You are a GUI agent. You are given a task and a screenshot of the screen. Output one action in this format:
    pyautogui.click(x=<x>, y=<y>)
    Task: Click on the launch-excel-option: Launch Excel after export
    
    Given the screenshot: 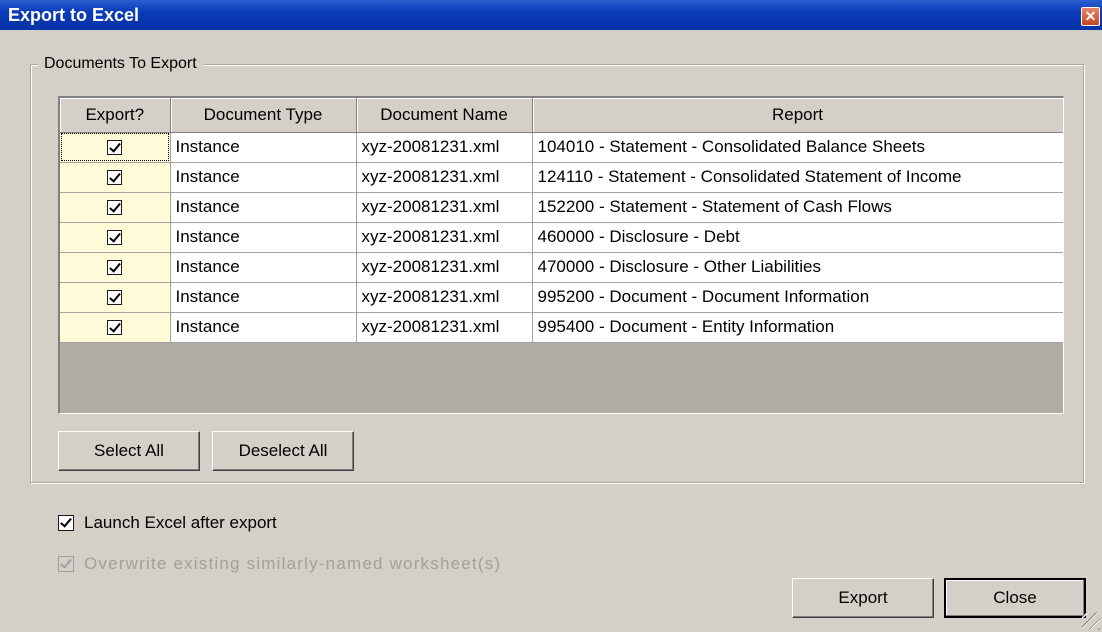 What is the action you would take?
    pyautogui.click(x=218, y=523)
    